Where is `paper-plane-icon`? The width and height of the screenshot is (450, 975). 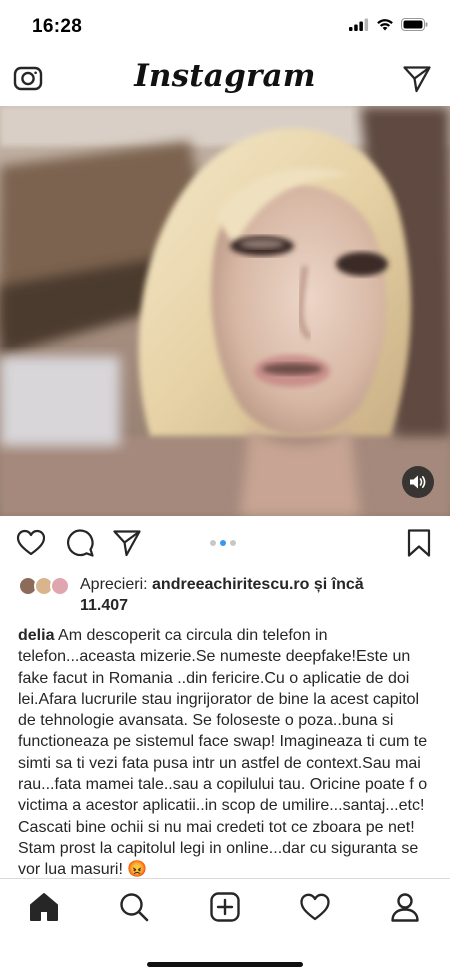 paper-plane-icon is located at coordinates (127, 543).